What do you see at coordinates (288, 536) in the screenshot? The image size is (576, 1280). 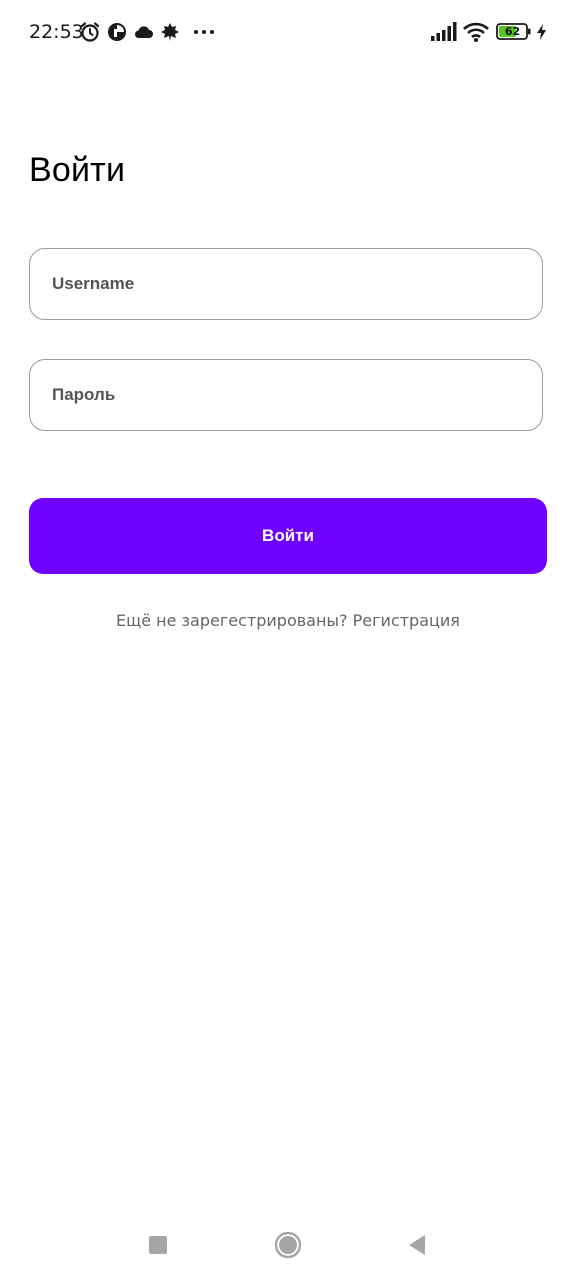 I see `login-button: Войти` at bounding box center [288, 536].